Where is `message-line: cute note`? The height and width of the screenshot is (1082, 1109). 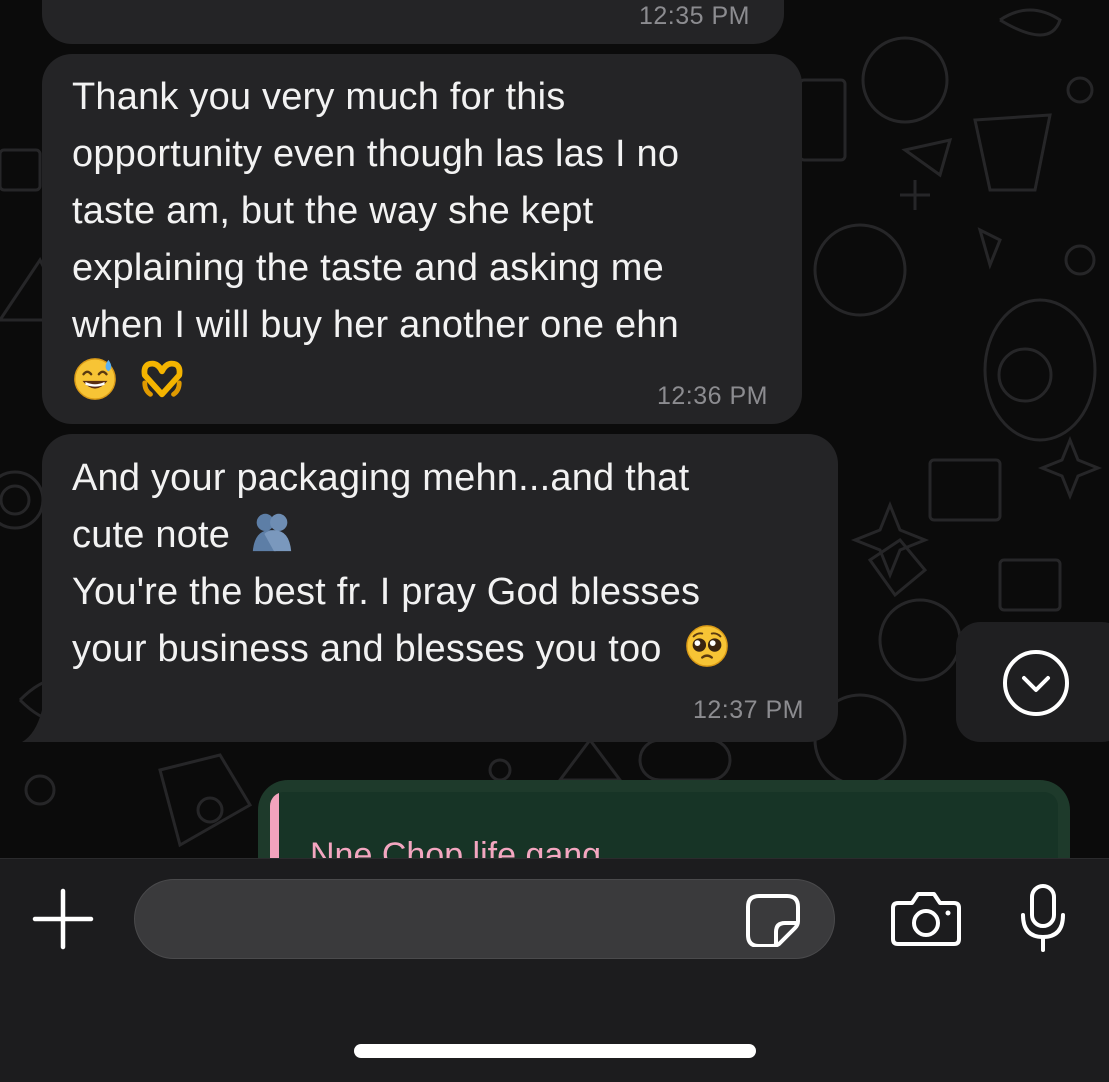 message-line: cute note is located at coordinates (401, 535).